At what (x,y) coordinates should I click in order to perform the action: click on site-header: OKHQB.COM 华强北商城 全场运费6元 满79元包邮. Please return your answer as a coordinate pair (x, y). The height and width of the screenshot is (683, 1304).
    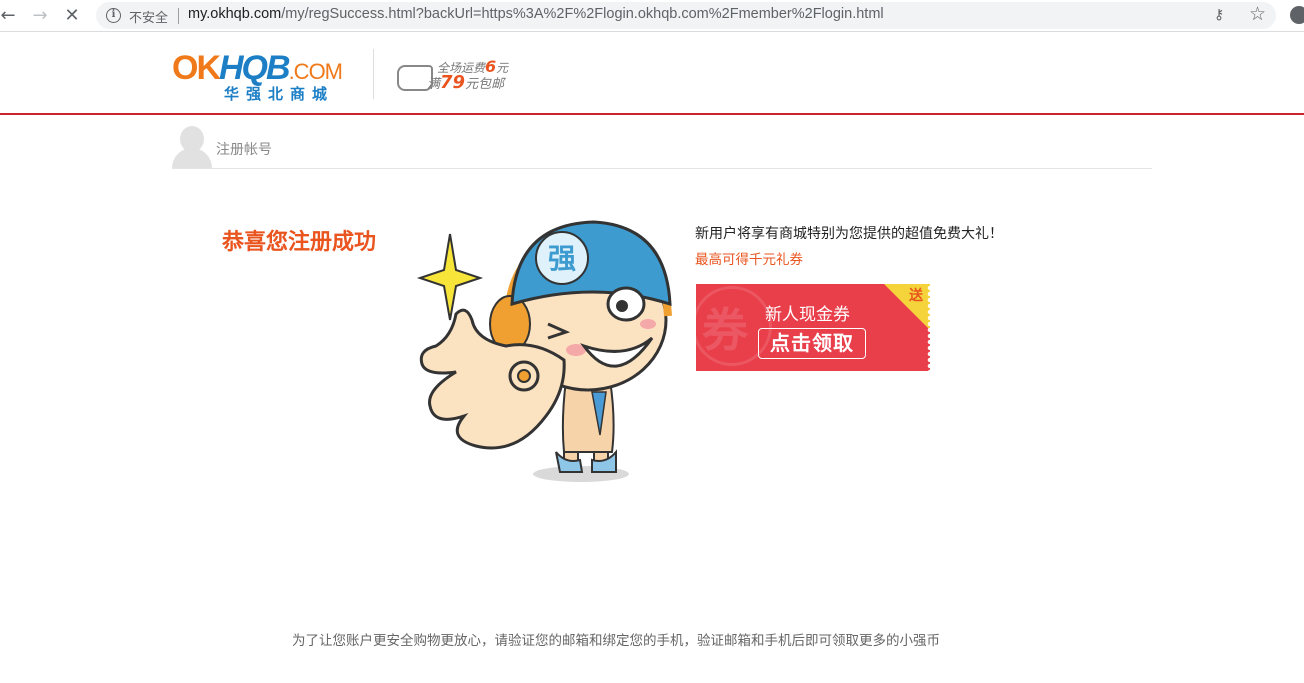
    Looking at the image, I should click on (652, 74).